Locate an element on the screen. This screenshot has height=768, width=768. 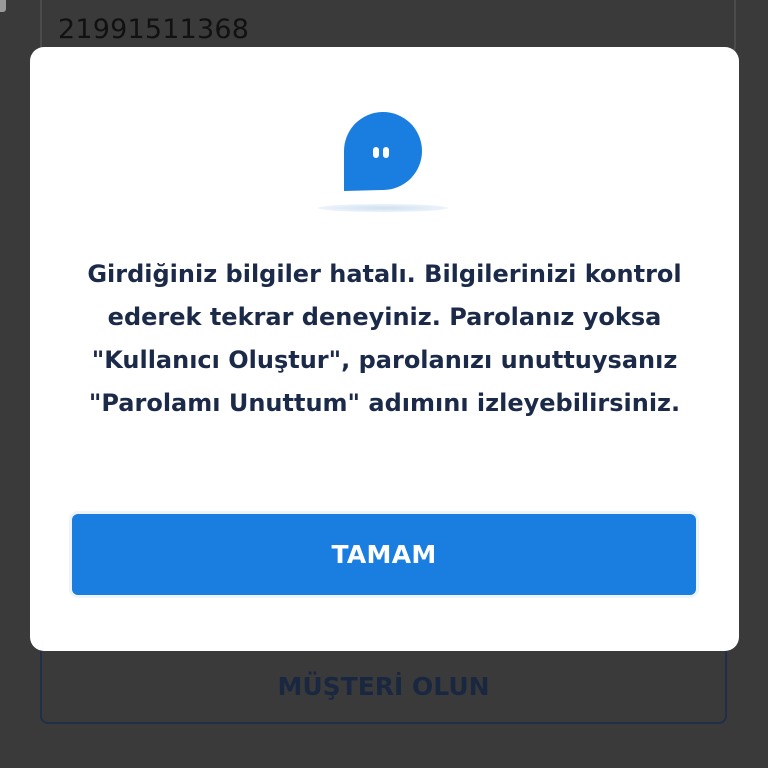
become-customer-button: MÜŞTERİ OLUN is located at coordinates (383, 687).